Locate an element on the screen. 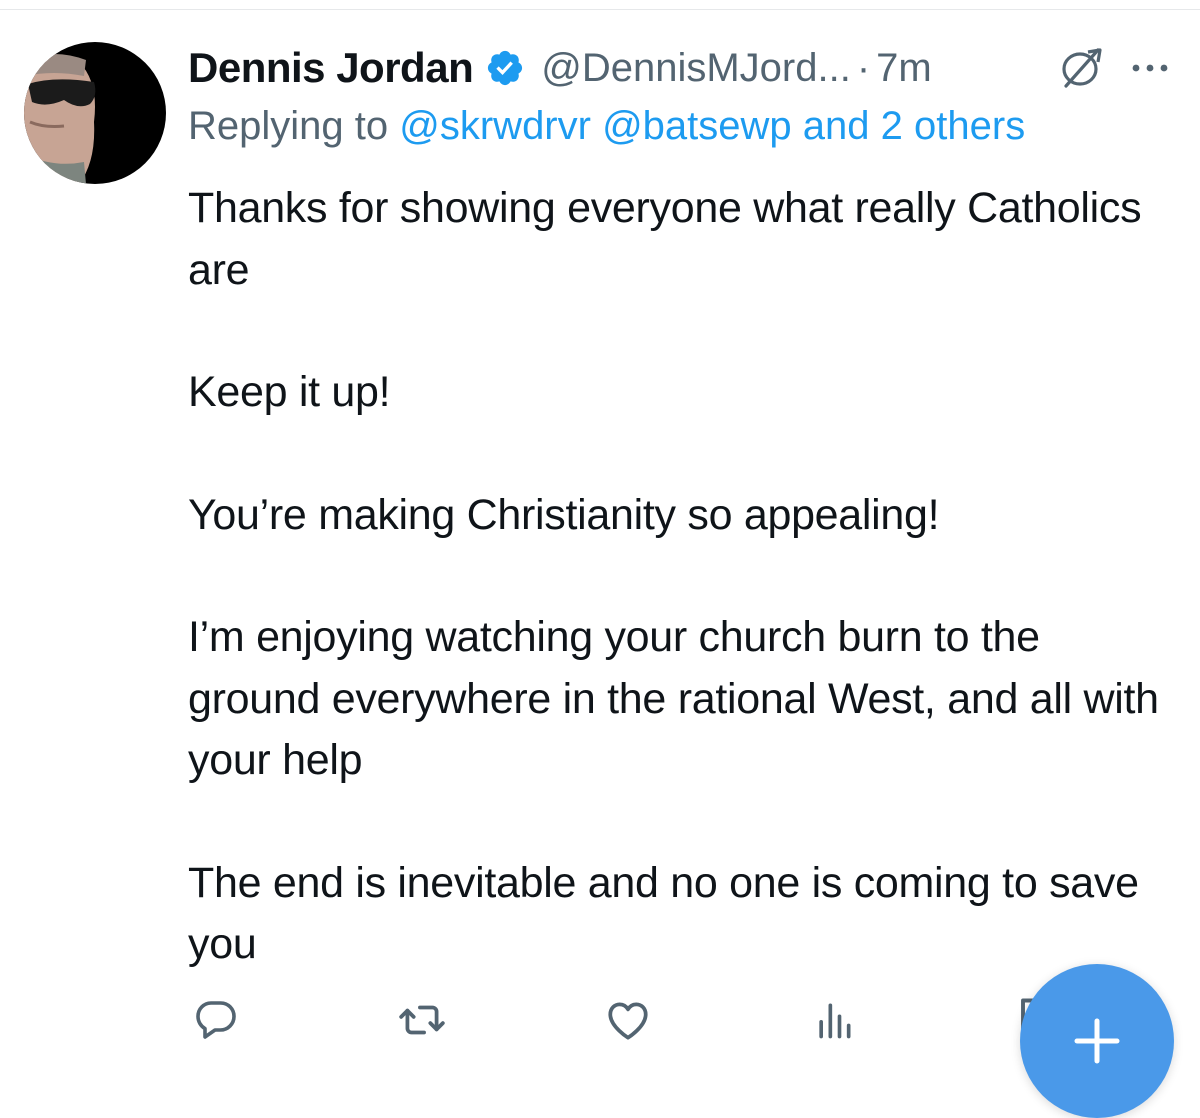 The image size is (1200, 1118). replying-to-label: Replying to is located at coordinates (288, 126).